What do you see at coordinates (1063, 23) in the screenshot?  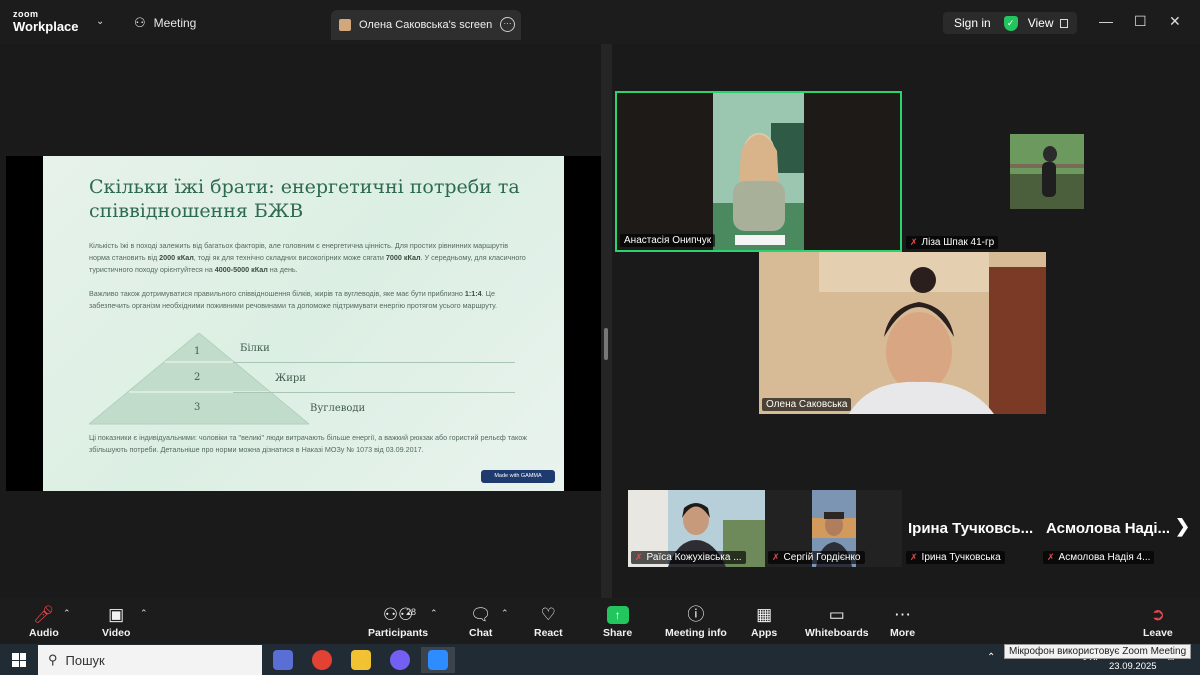 I see `view-layout-icon` at bounding box center [1063, 23].